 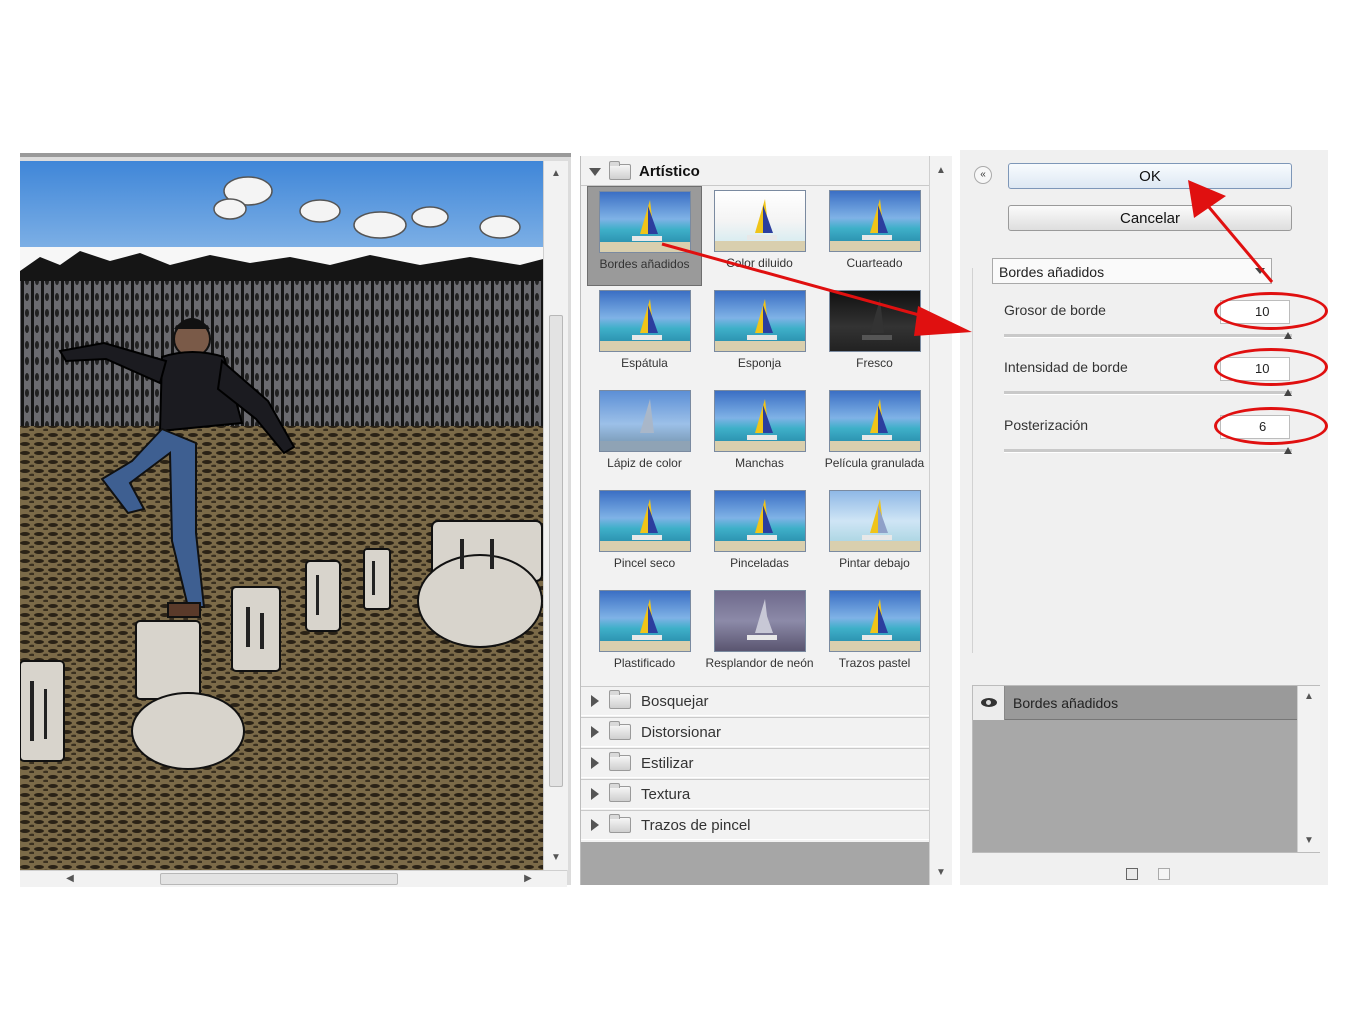 What do you see at coordinates (983, 175) in the screenshot?
I see `collapse-gallery-icon: «` at bounding box center [983, 175].